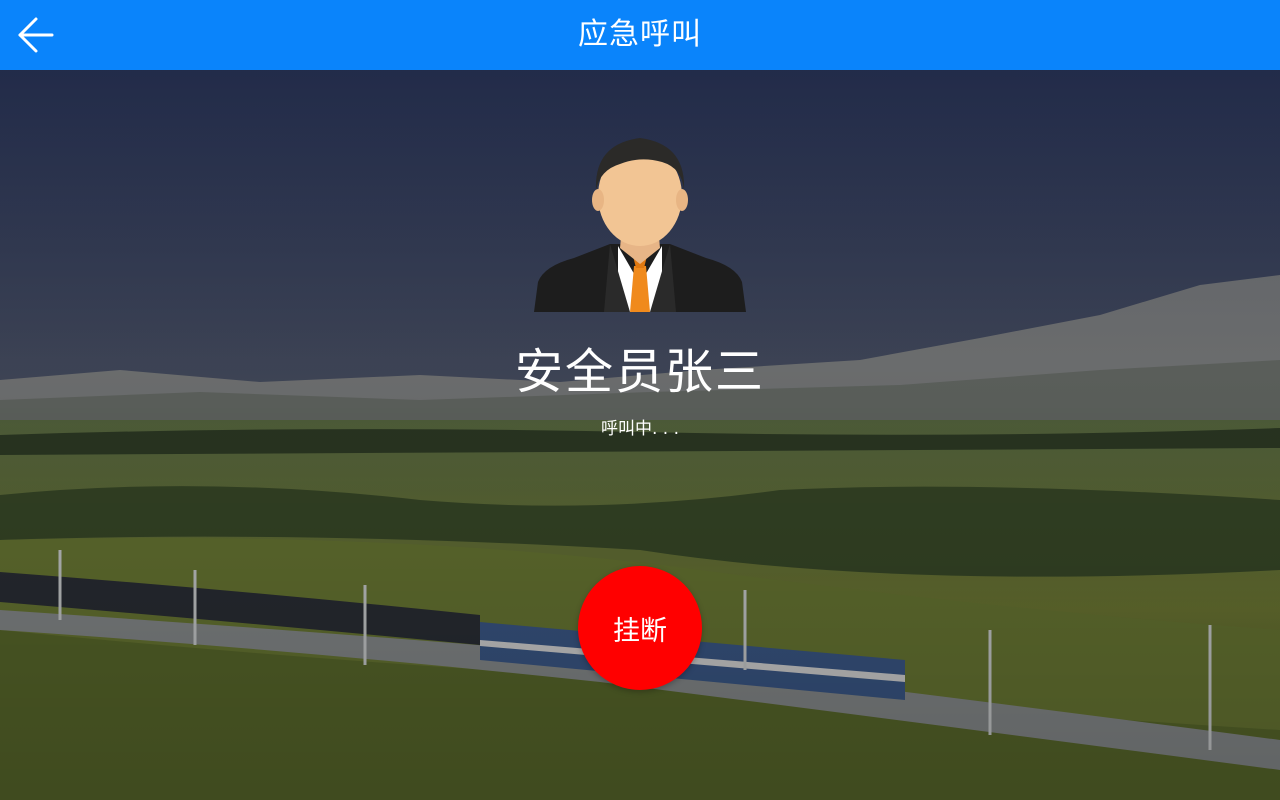 Image resolution: width=1280 pixels, height=800 pixels. I want to click on app-header: 应急呼叫, so click(640, 35).